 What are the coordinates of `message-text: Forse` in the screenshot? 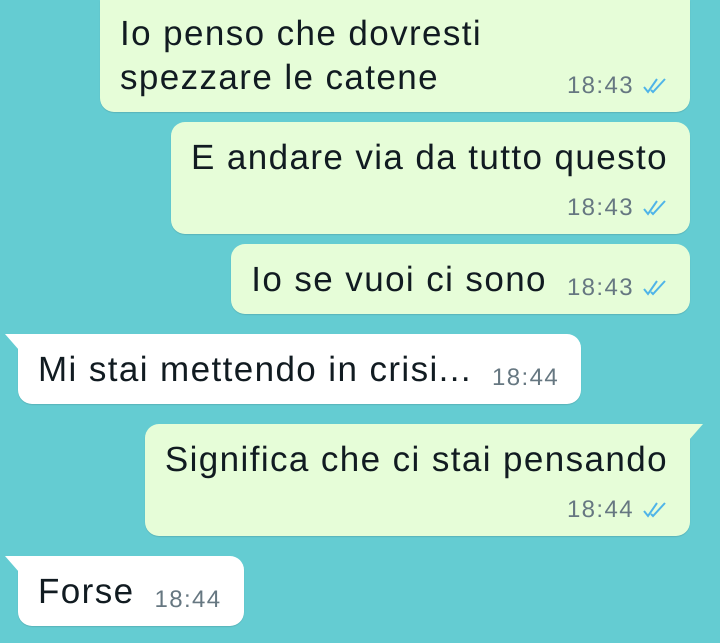 It's located at (86, 592).